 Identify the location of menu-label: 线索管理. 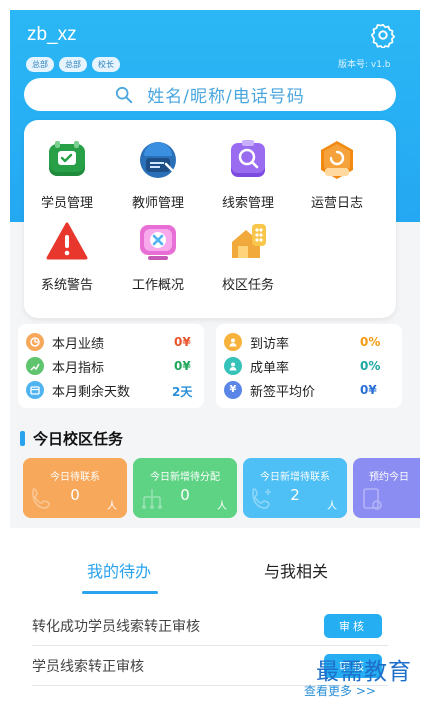
(247, 203).